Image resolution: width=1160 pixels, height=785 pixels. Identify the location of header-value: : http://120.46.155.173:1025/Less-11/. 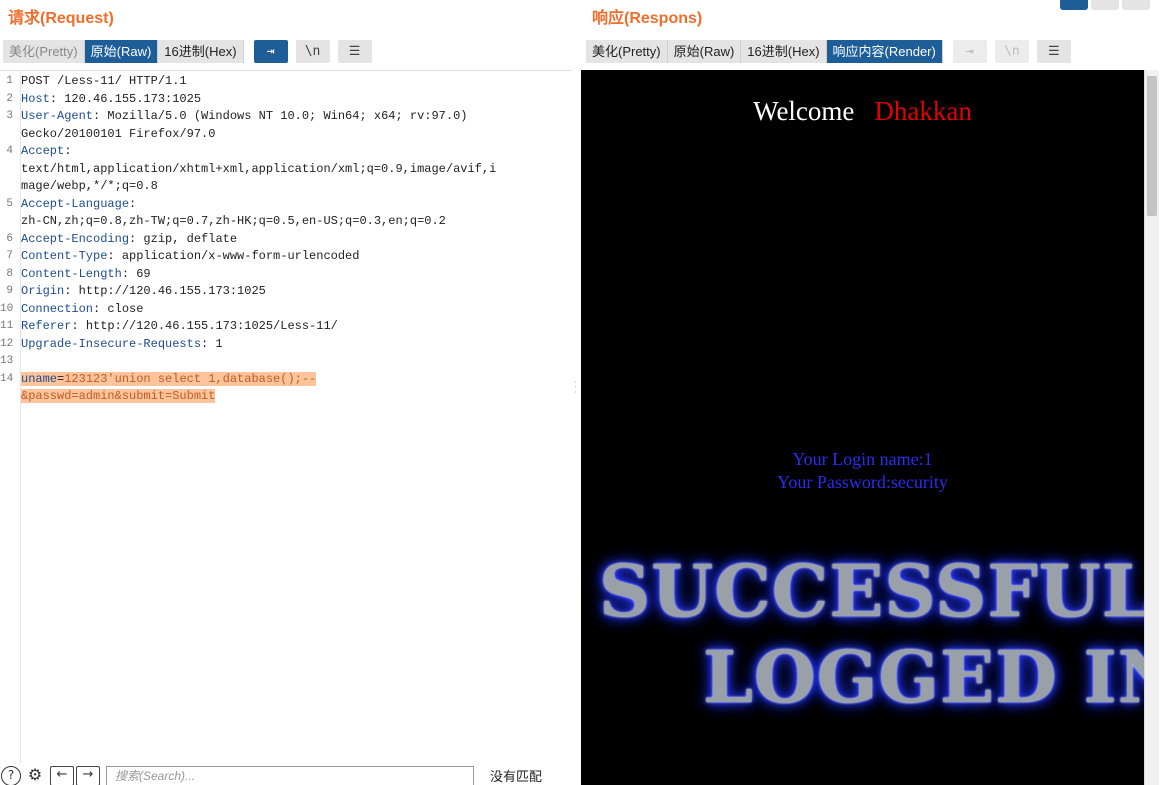
(204, 326).